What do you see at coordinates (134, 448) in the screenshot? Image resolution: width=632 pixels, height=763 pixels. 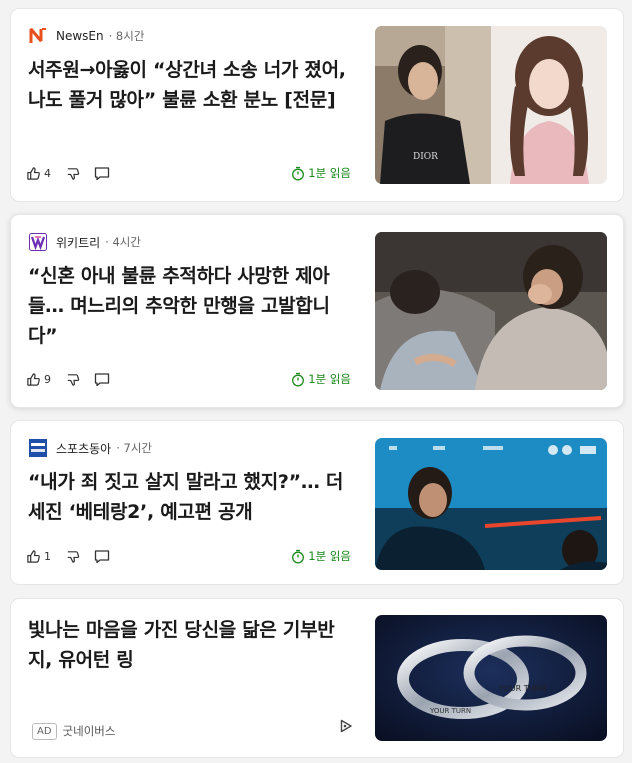 I see `publish-time: · 7시간` at bounding box center [134, 448].